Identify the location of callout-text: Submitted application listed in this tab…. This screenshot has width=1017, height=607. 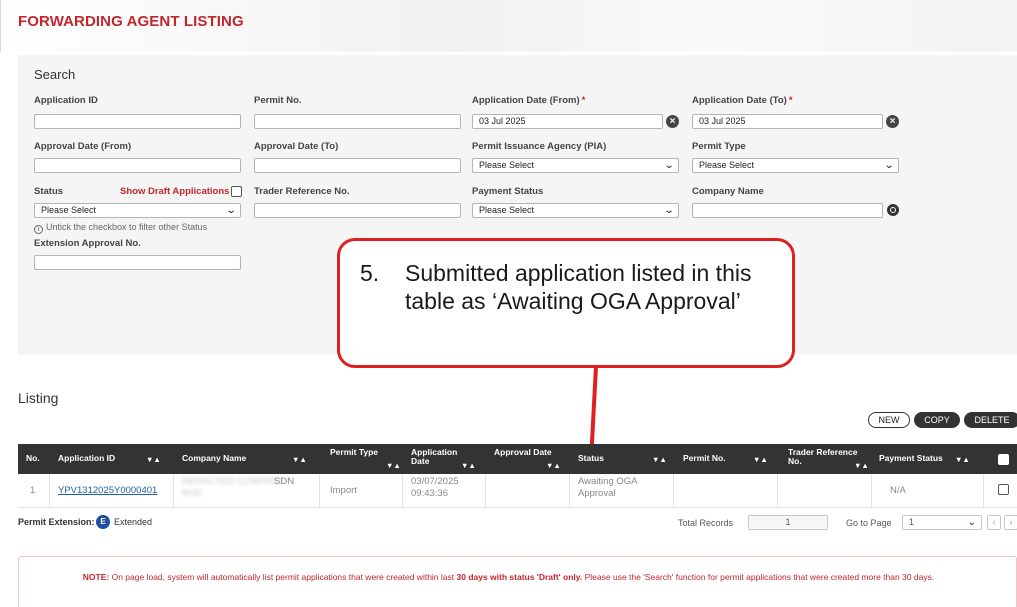
(578, 287).